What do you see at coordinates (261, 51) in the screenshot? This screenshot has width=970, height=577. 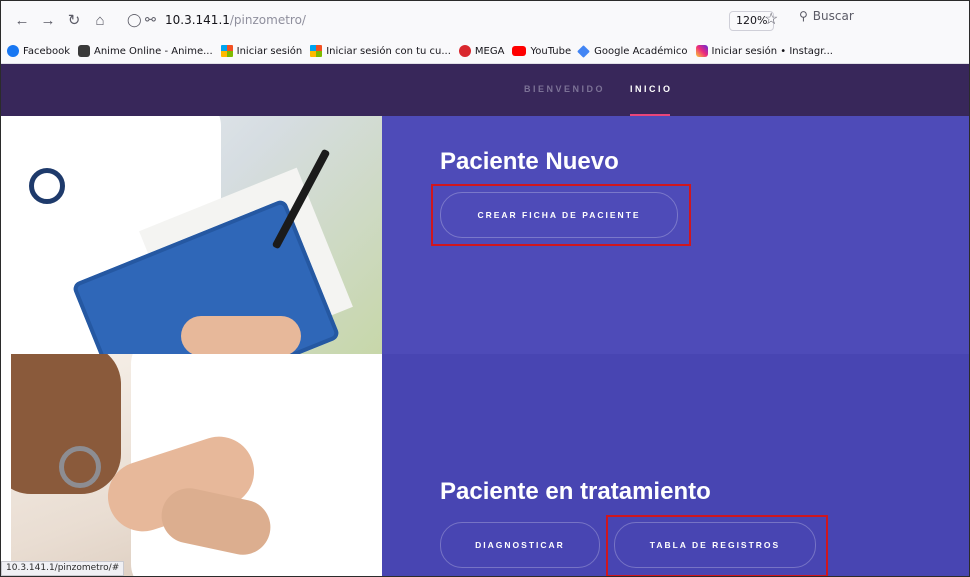 I see `bookmark-iniciar-sesion: Iniciar sesión` at bounding box center [261, 51].